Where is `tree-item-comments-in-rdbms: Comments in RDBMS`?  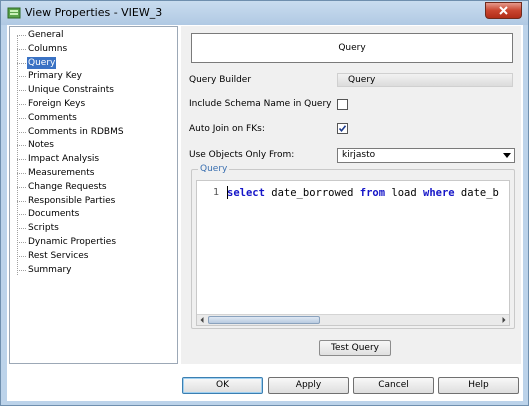 tree-item-comments-in-rdbms: Comments in RDBMS is located at coordinates (92, 132).